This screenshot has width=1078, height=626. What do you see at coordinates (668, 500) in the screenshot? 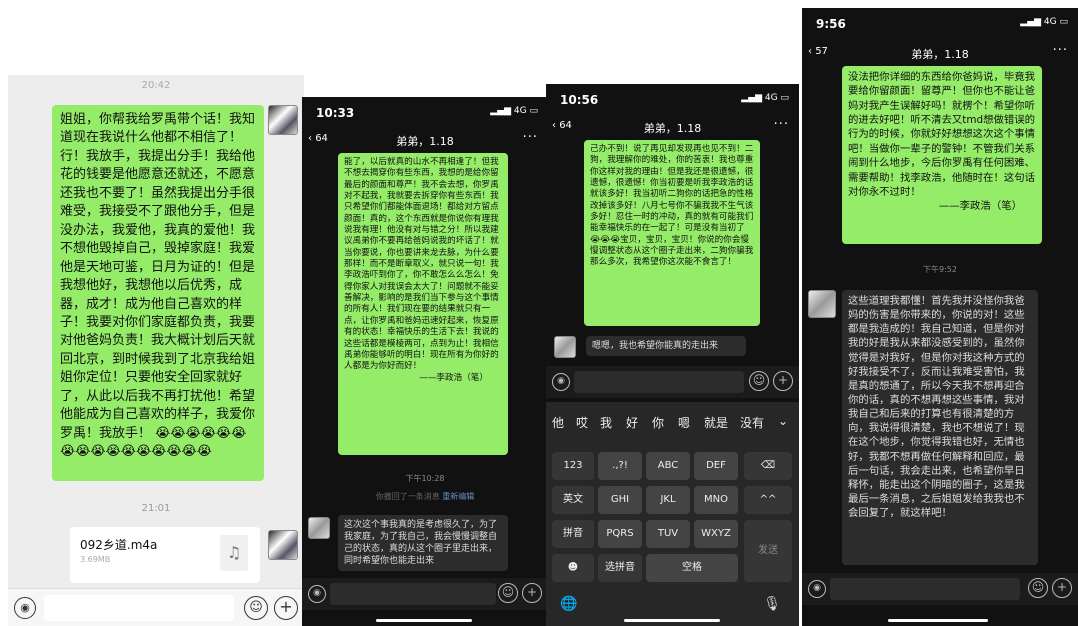
I see `key: JKL` at bounding box center [668, 500].